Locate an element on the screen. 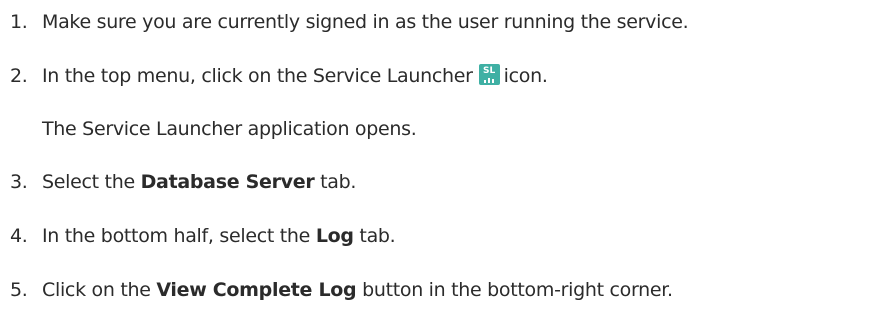  step-text-before: Select the is located at coordinates (91, 182).